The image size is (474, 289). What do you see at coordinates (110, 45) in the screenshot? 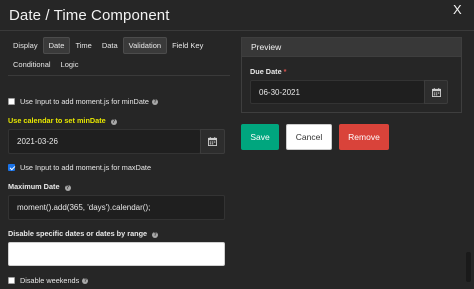
I see `tab-data: Data` at bounding box center [110, 45].